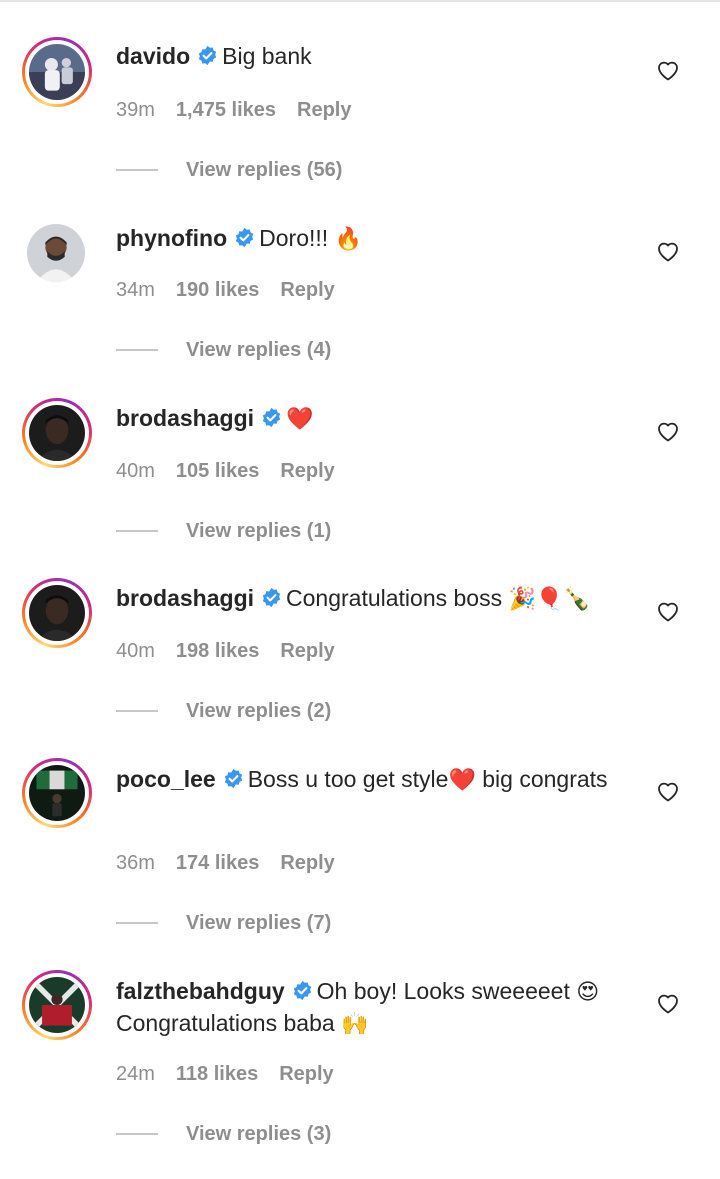 The width and height of the screenshot is (720, 1179). I want to click on comment-text-line: phynofino Doro!!! 🔥, so click(376, 239).